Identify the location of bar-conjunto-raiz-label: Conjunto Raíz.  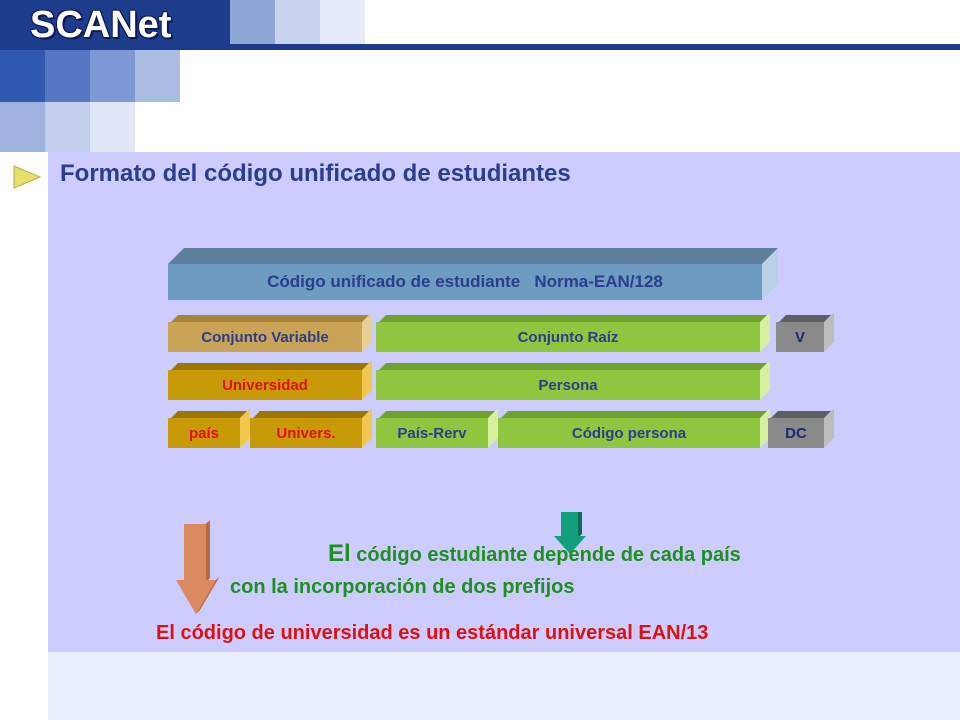
(568, 337).